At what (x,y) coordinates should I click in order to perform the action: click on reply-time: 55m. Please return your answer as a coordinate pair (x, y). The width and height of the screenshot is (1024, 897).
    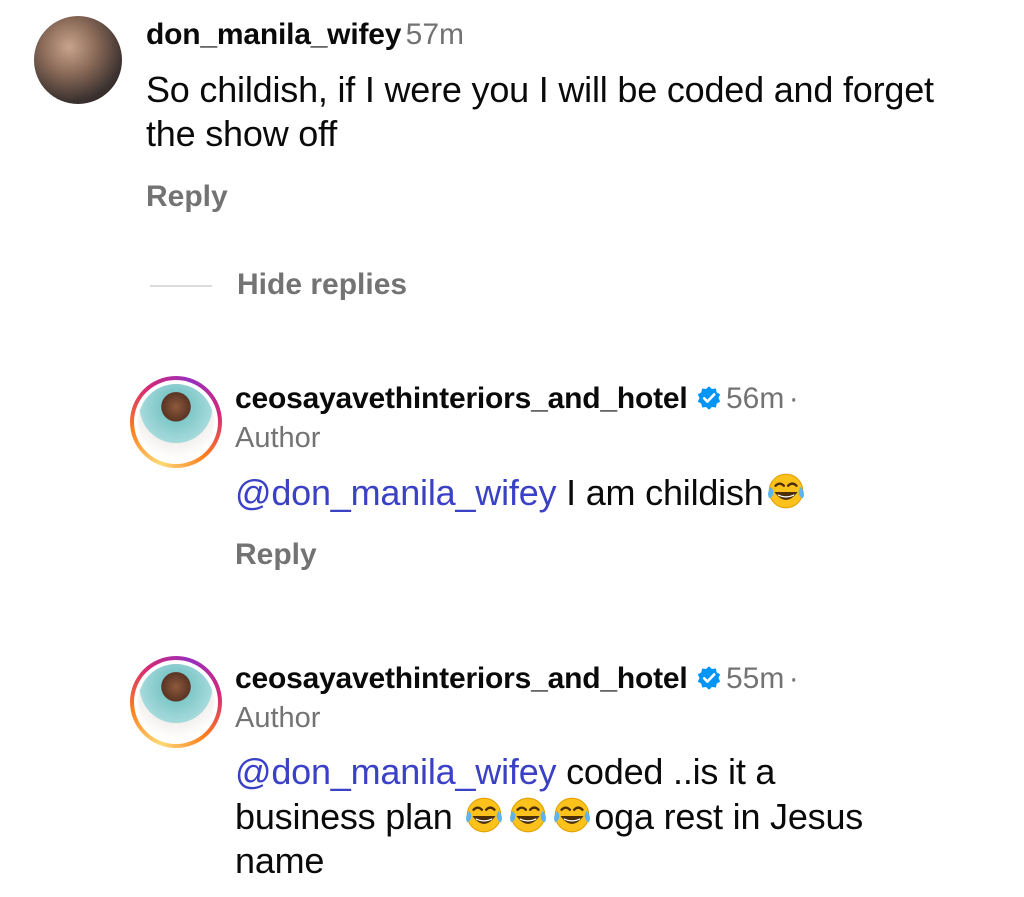
    Looking at the image, I should click on (755, 678).